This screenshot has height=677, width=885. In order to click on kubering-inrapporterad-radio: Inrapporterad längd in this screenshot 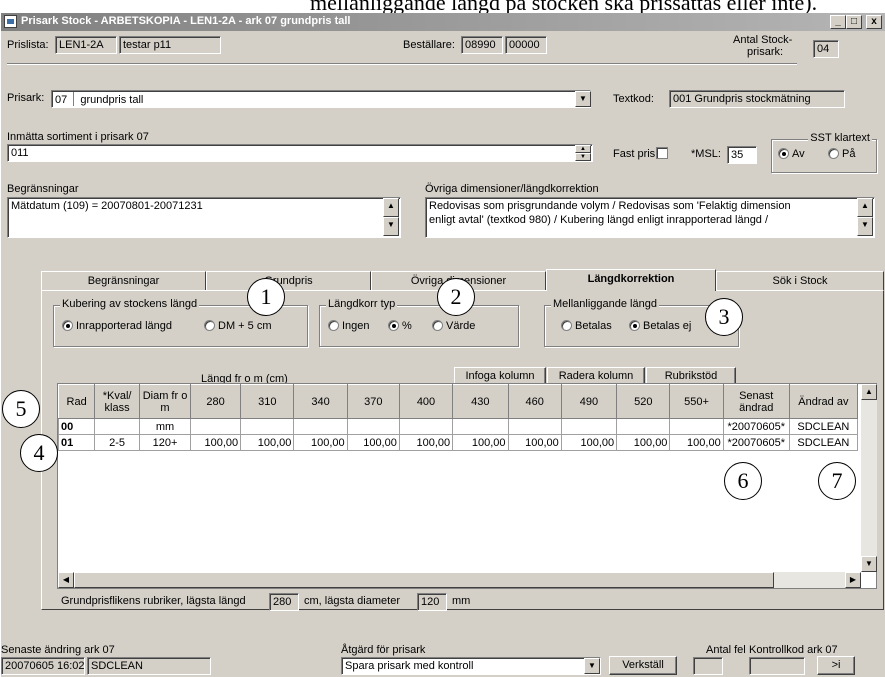, I will do `click(117, 326)`.